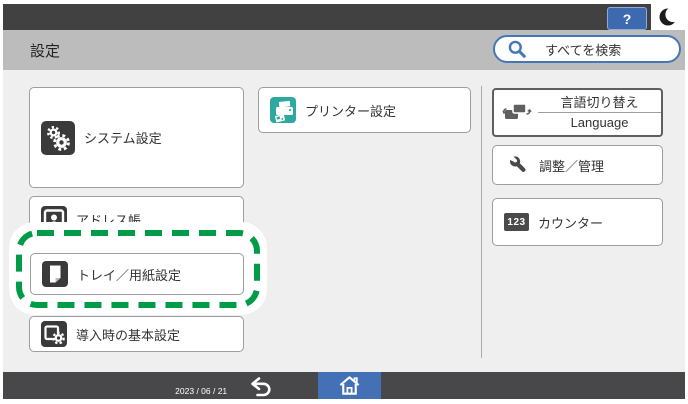  I want to click on adjustment-management-button: 調整／管理, so click(577, 165).